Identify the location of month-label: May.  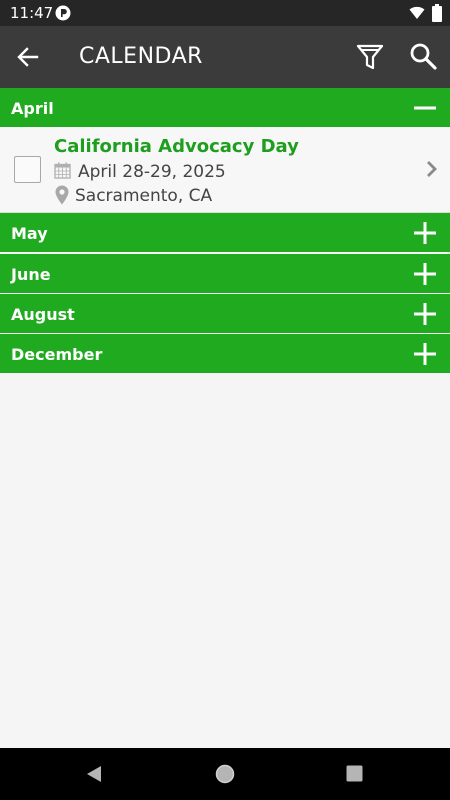
(29, 233).